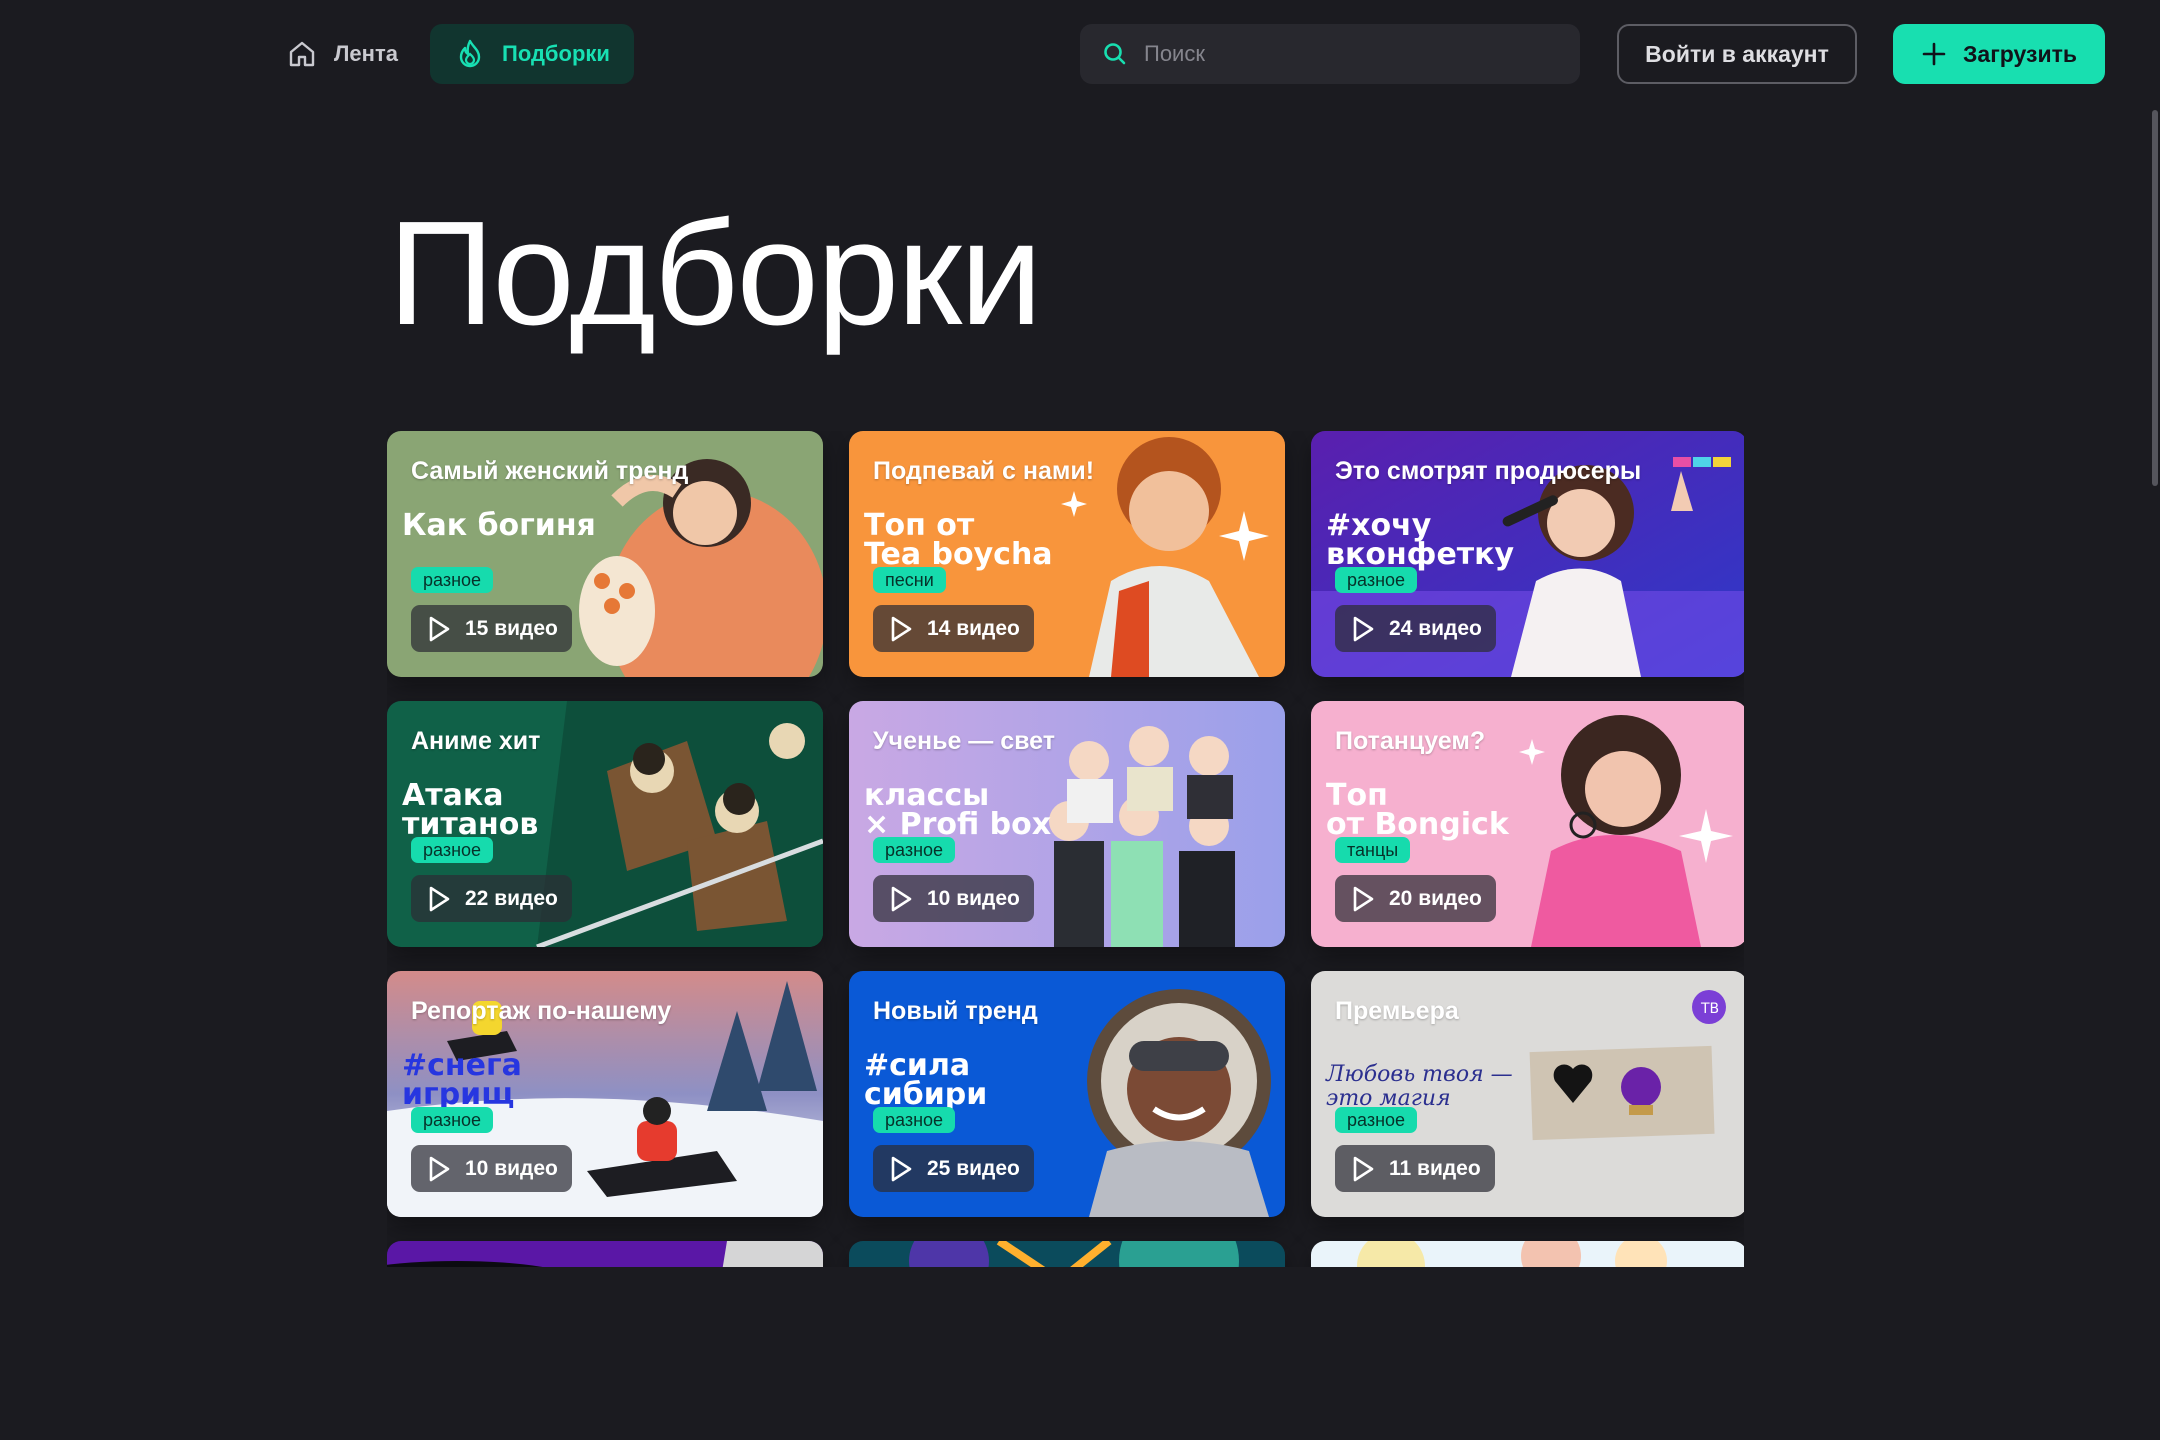  What do you see at coordinates (556, 53) in the screenshot?
I see `nav-collections-label: Подборки` at bounding box center [556, 53].